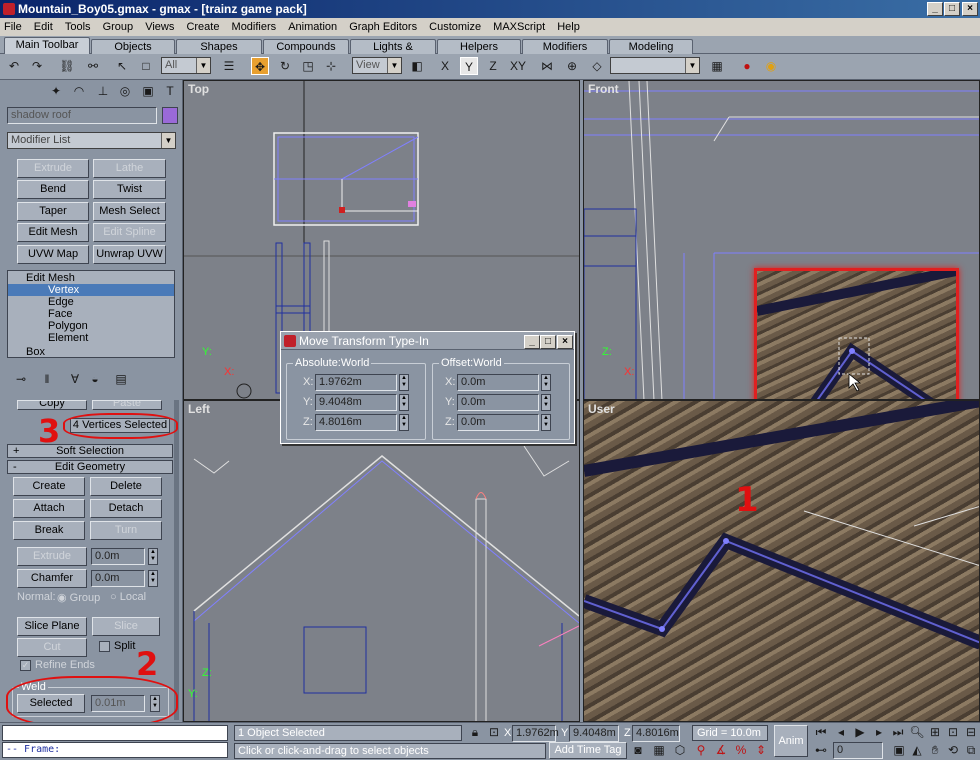  Describe the element at coordinates (91, 338) in the screenshot. I see `stack-element: Element` at that location.